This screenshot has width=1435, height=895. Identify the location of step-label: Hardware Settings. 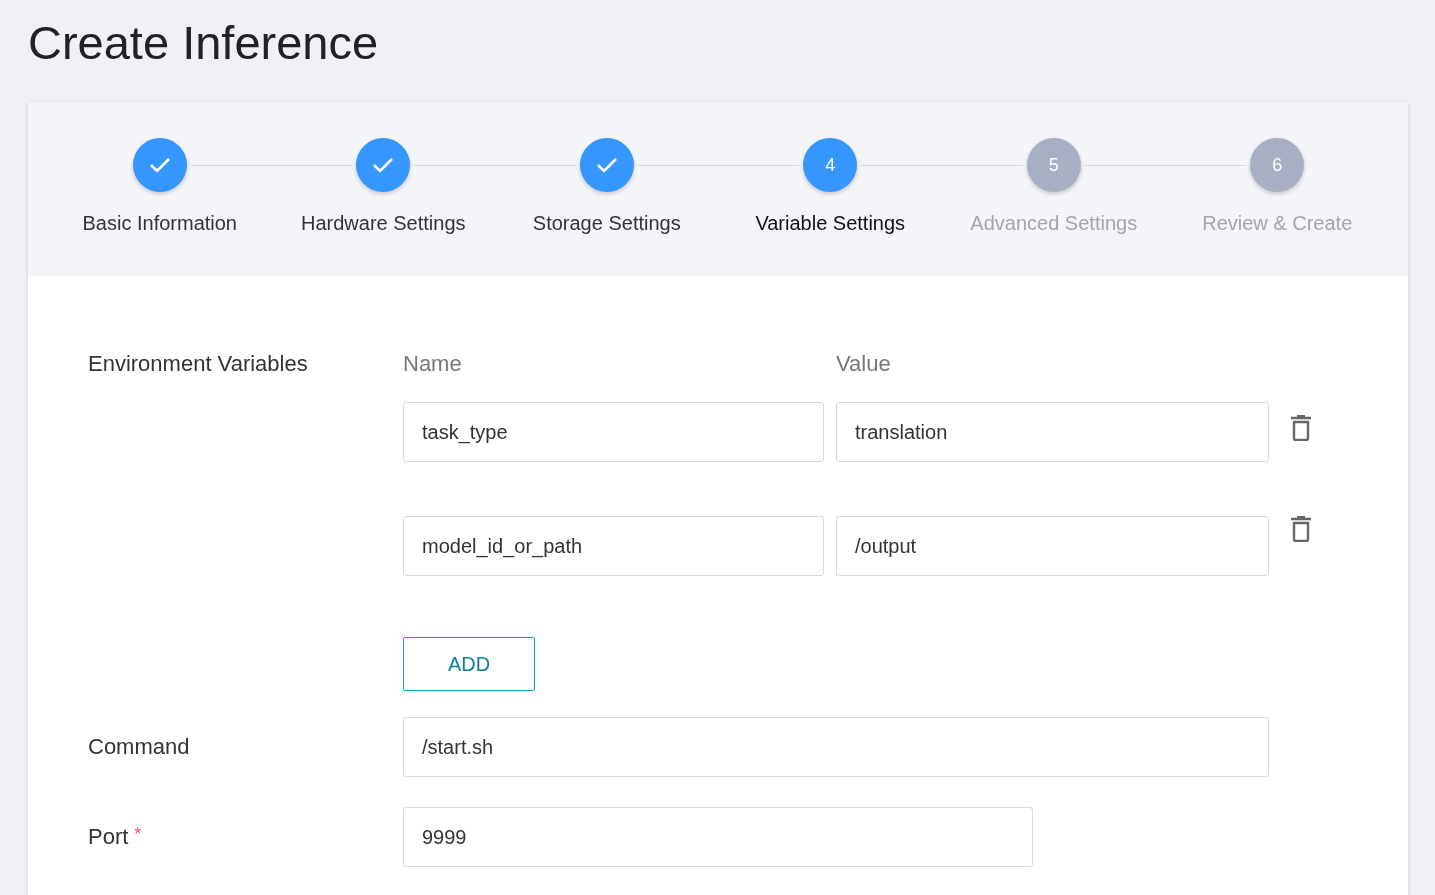
(383, 223).